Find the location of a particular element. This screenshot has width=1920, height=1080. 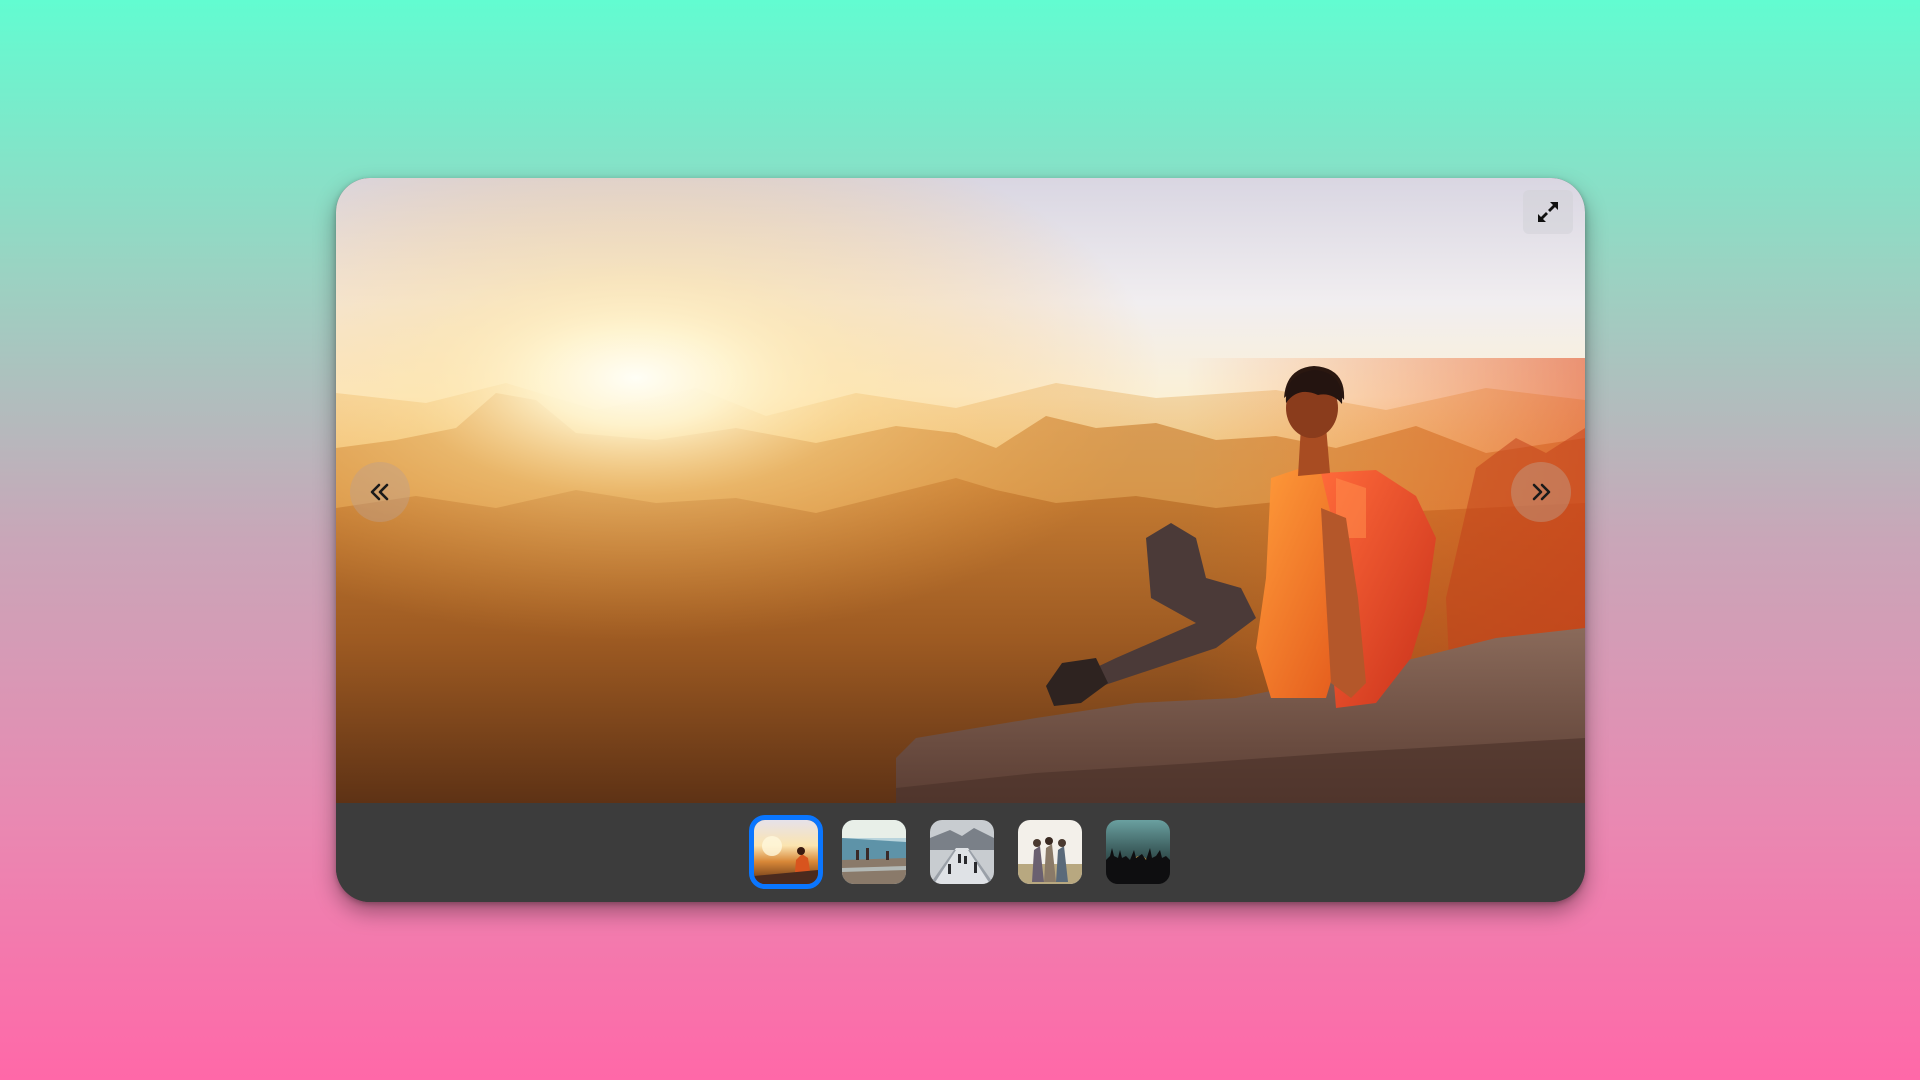

thumbnail-bridge-walkers is located at coordinates (962, 852).